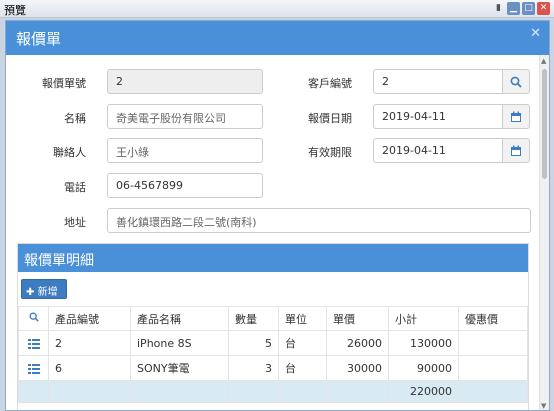 The height and width of the screenshot is (411, 554). What do you see at coordinates (253, 343) in the screenshot?
I see `cell-qty: 5` at bounding box center [253, 343].